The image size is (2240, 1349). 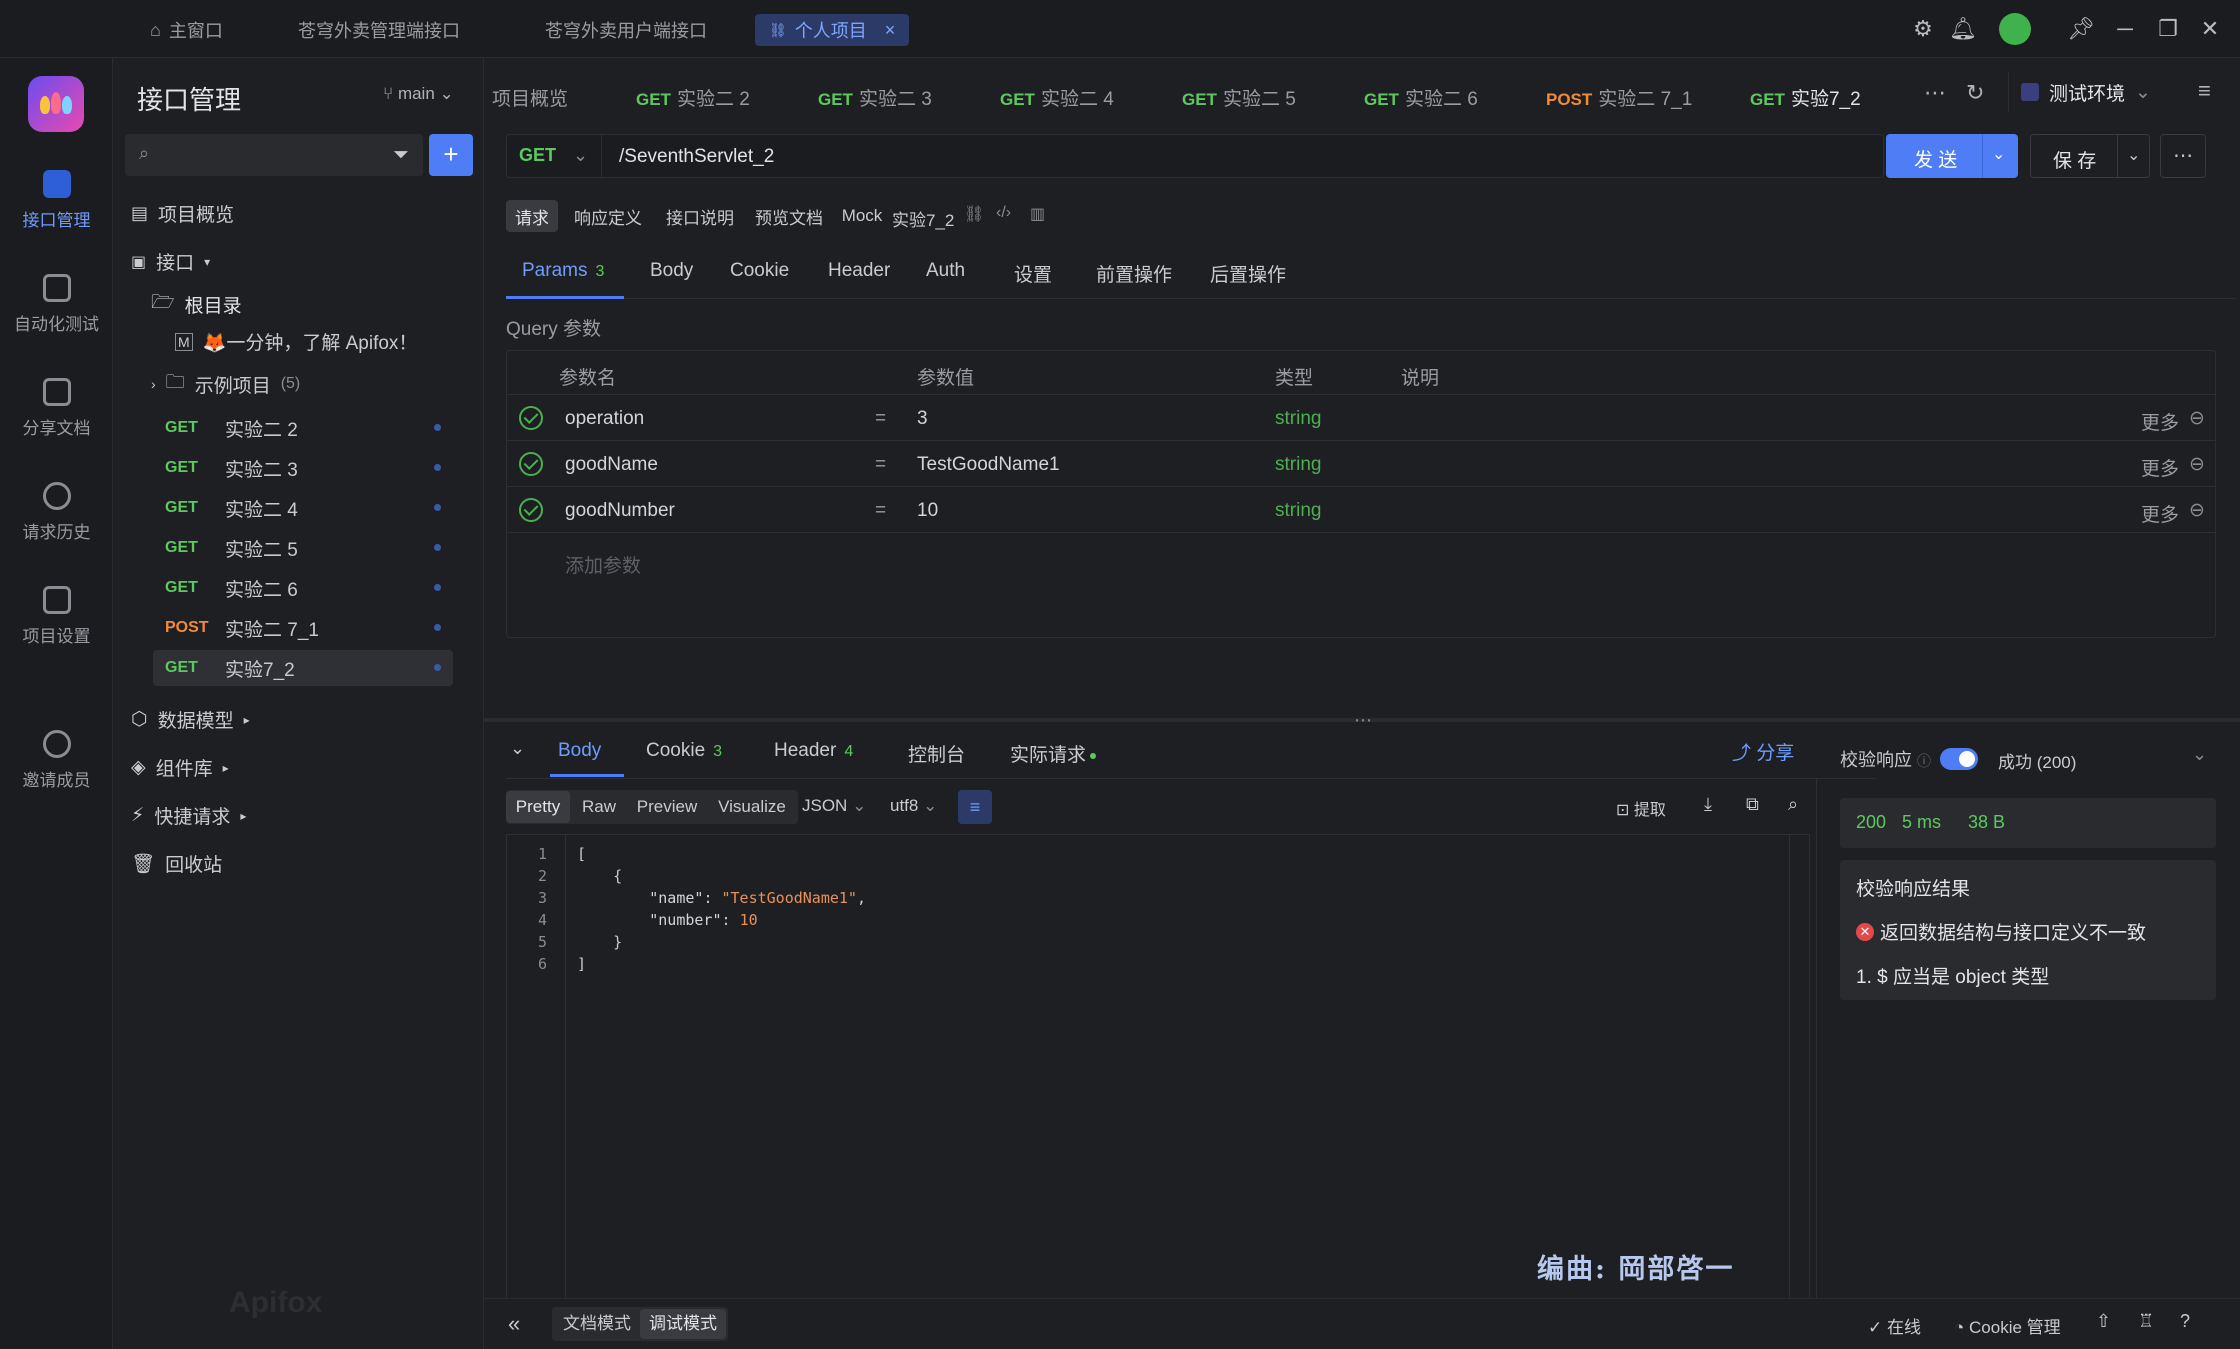 I want to click on collapse-sidebar-icon: «, so click(x=514, y=1324).